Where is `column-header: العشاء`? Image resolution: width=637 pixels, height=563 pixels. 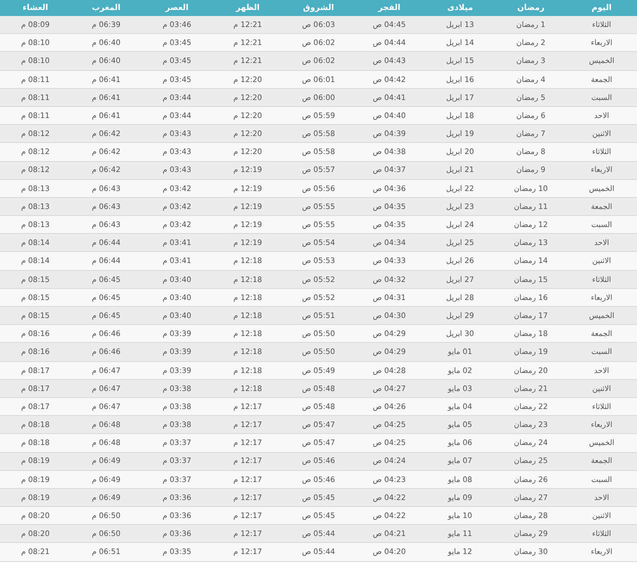
column-header: العشاء is located at coordinates (36, 8).